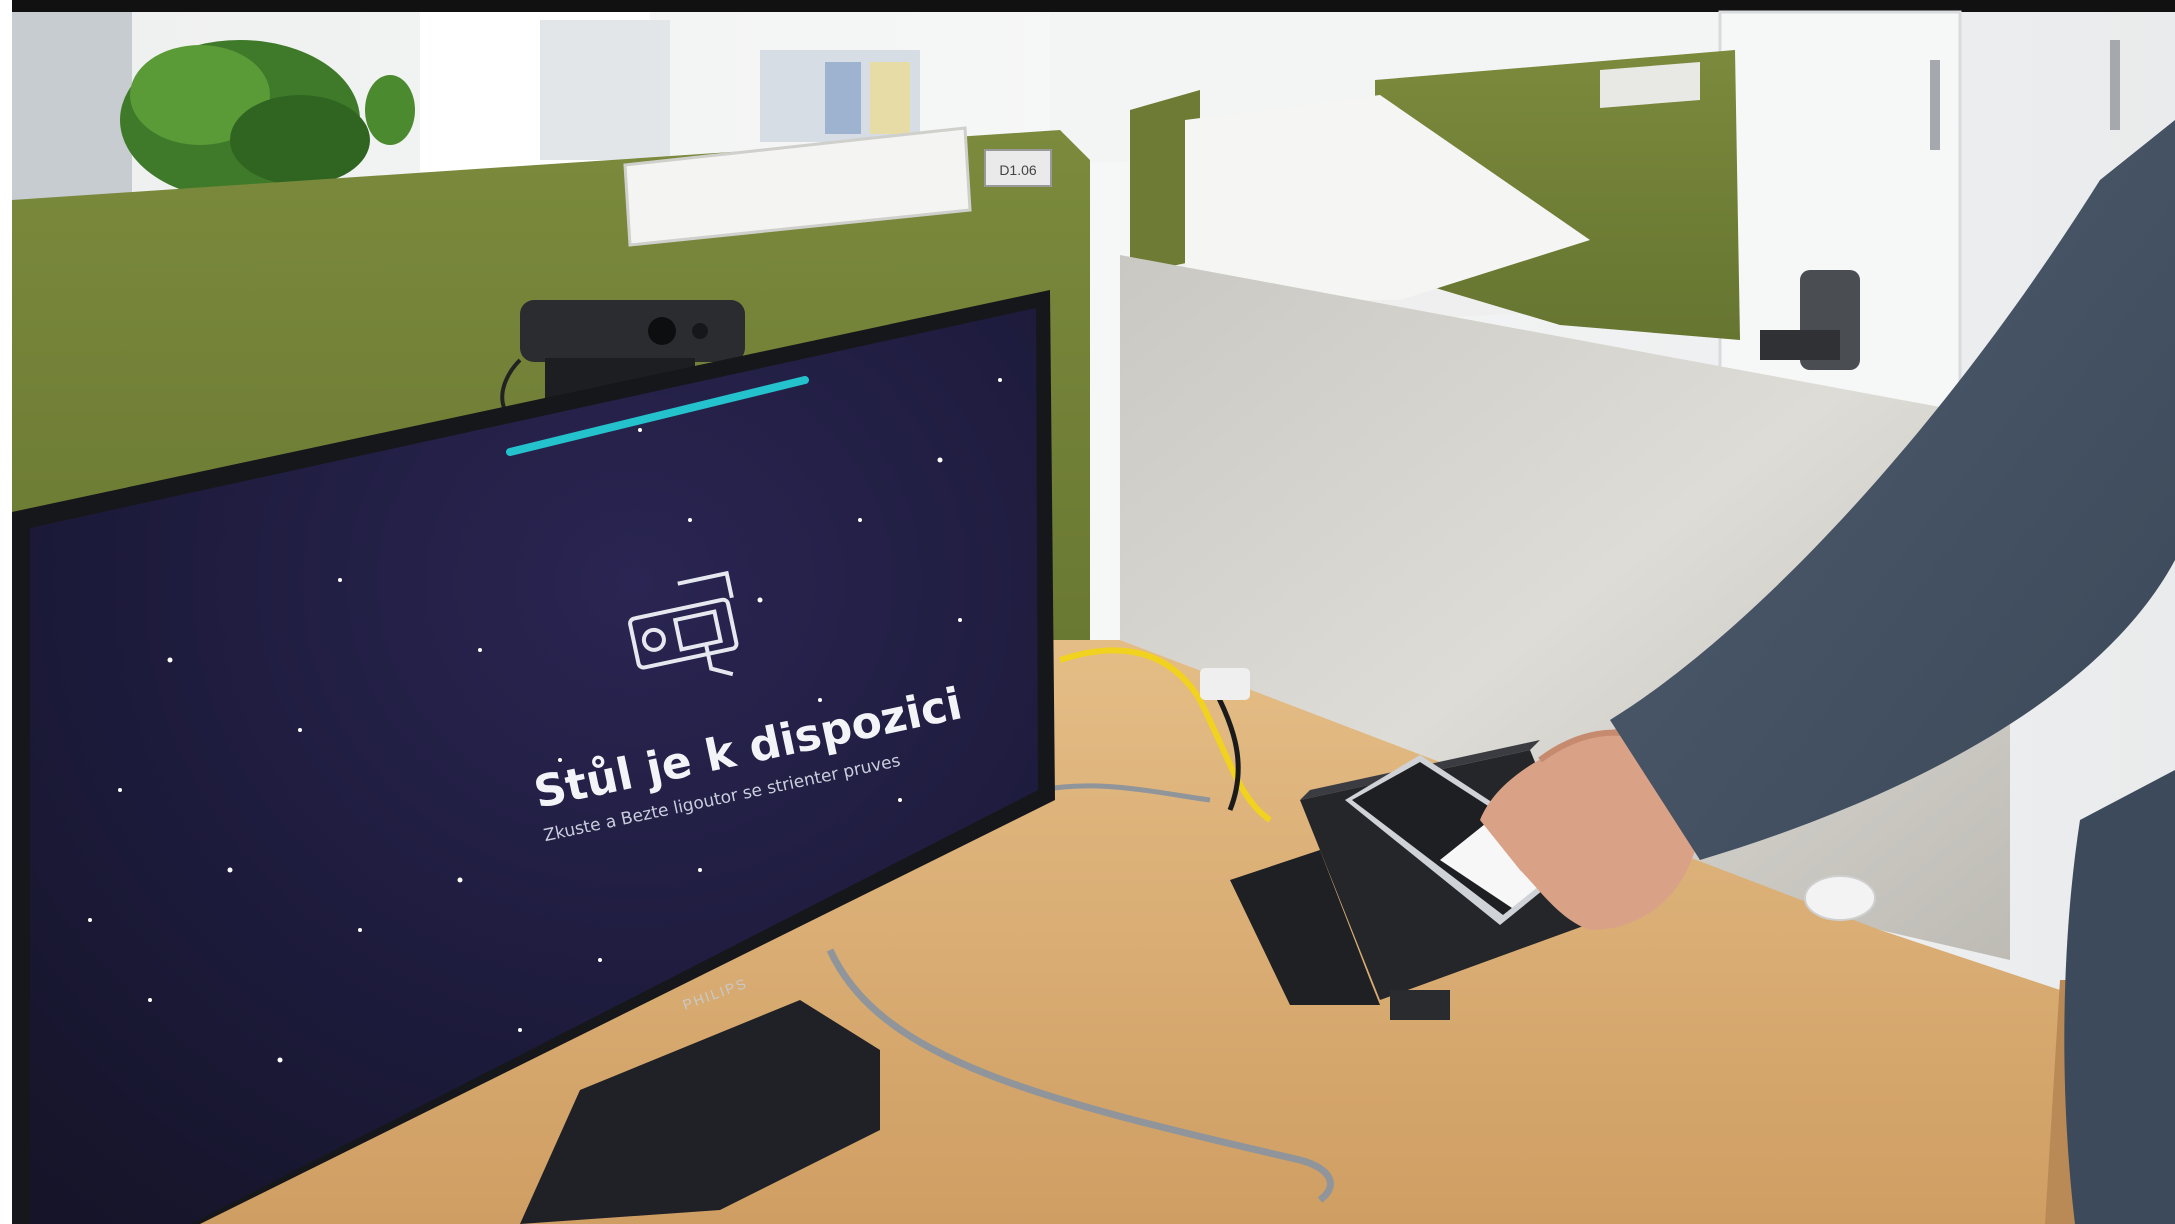 The image size is (2175, 1224). I want to click on cabinet, so click(605, 90).